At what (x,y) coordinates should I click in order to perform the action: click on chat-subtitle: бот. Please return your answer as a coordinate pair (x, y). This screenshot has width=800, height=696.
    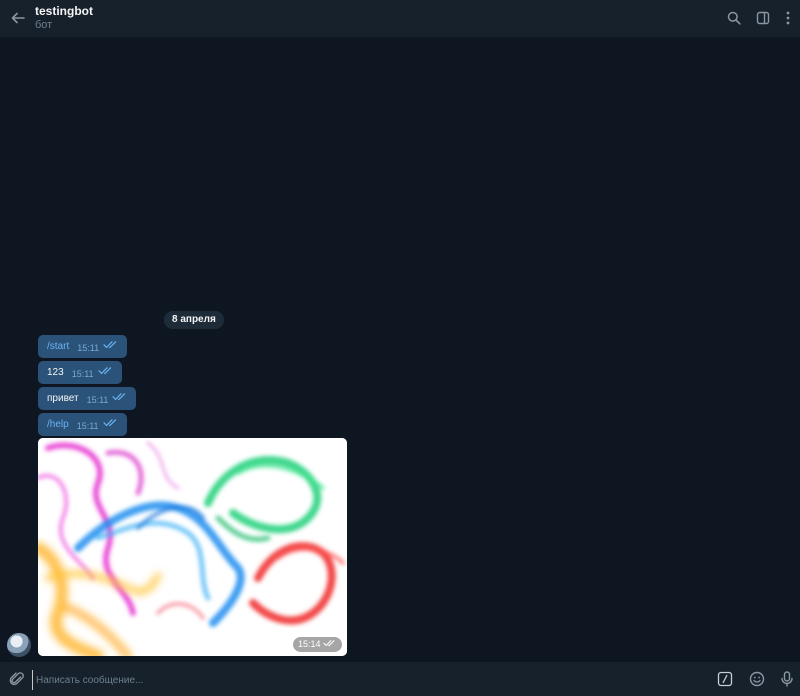
    Looking at the image, I should click on (44, 25).